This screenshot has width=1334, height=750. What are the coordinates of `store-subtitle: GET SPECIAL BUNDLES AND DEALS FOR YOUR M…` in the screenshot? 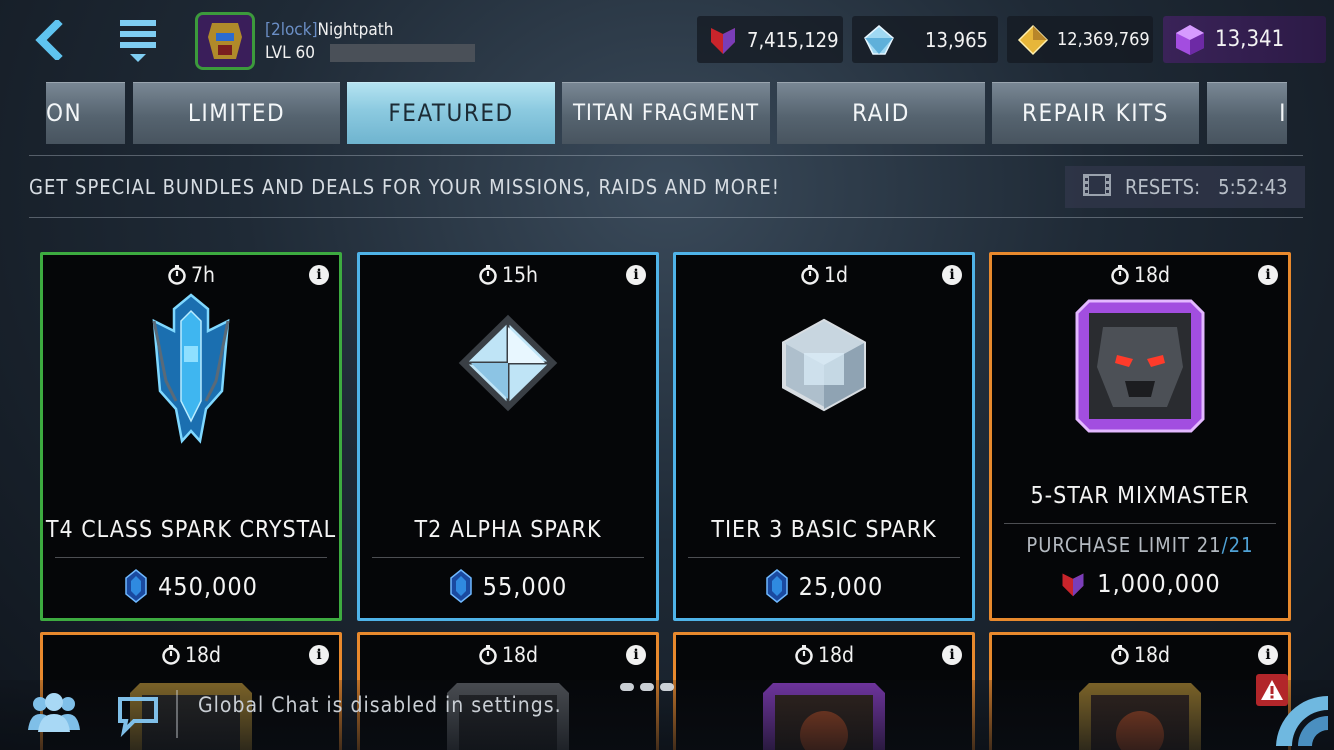 It's located at (404, 187).